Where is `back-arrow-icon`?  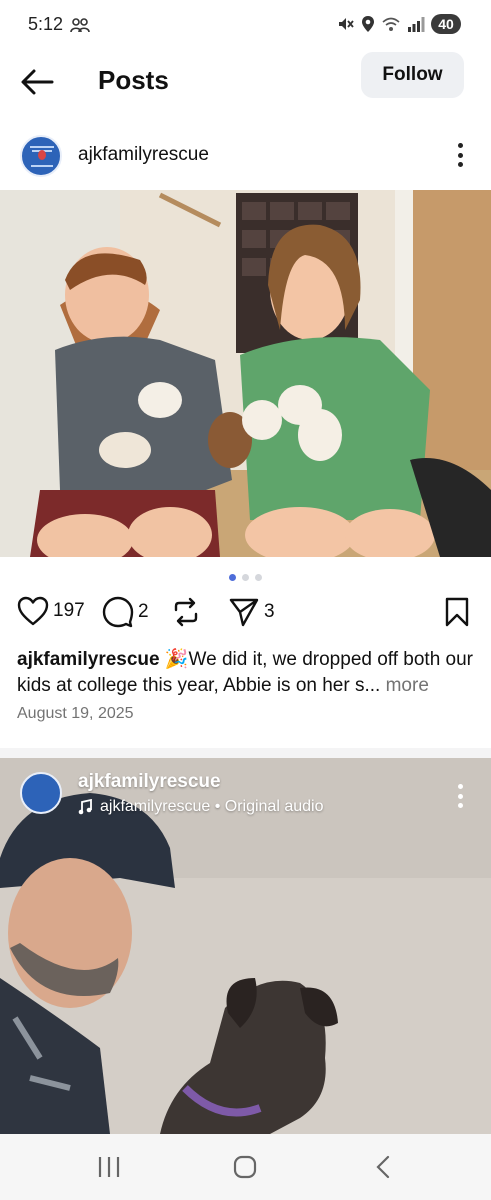 back-arrow-icon is located at coordinates (37, 82).